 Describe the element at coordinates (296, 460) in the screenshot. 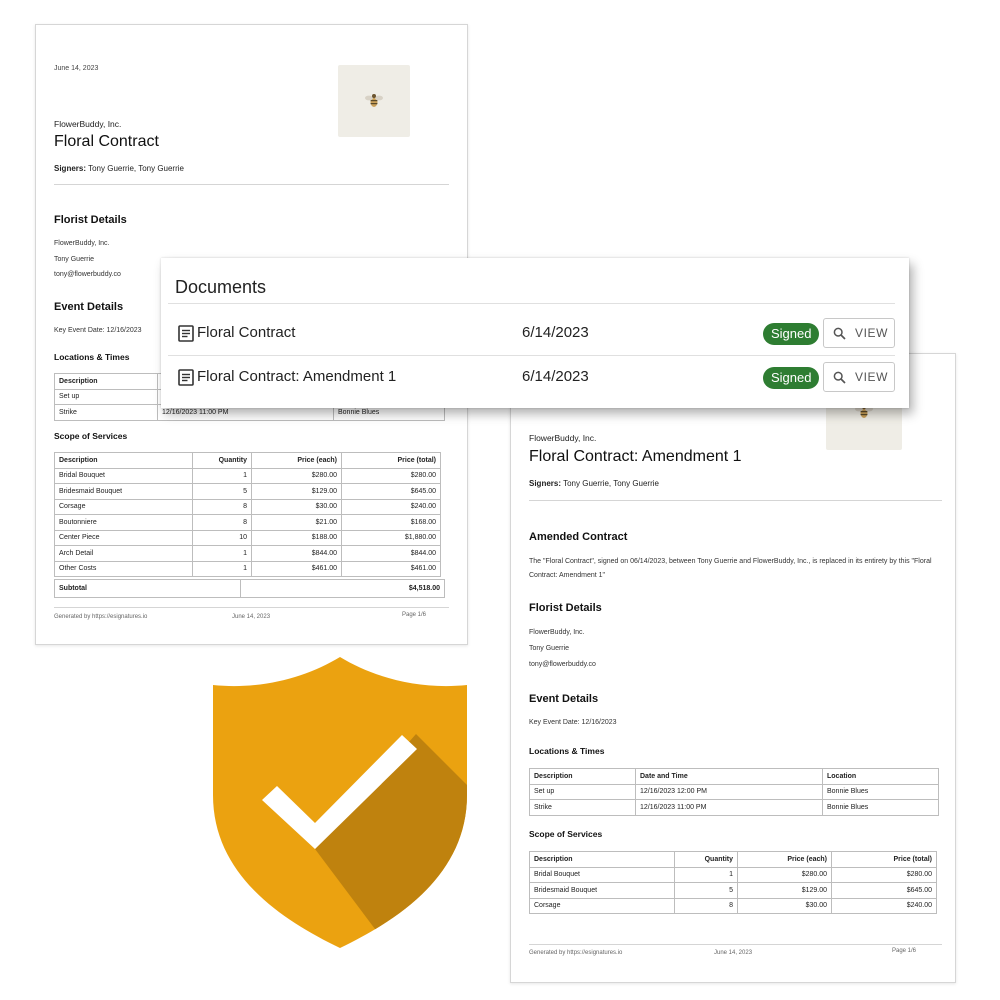

I see `column-header: Price (each)` at that location.